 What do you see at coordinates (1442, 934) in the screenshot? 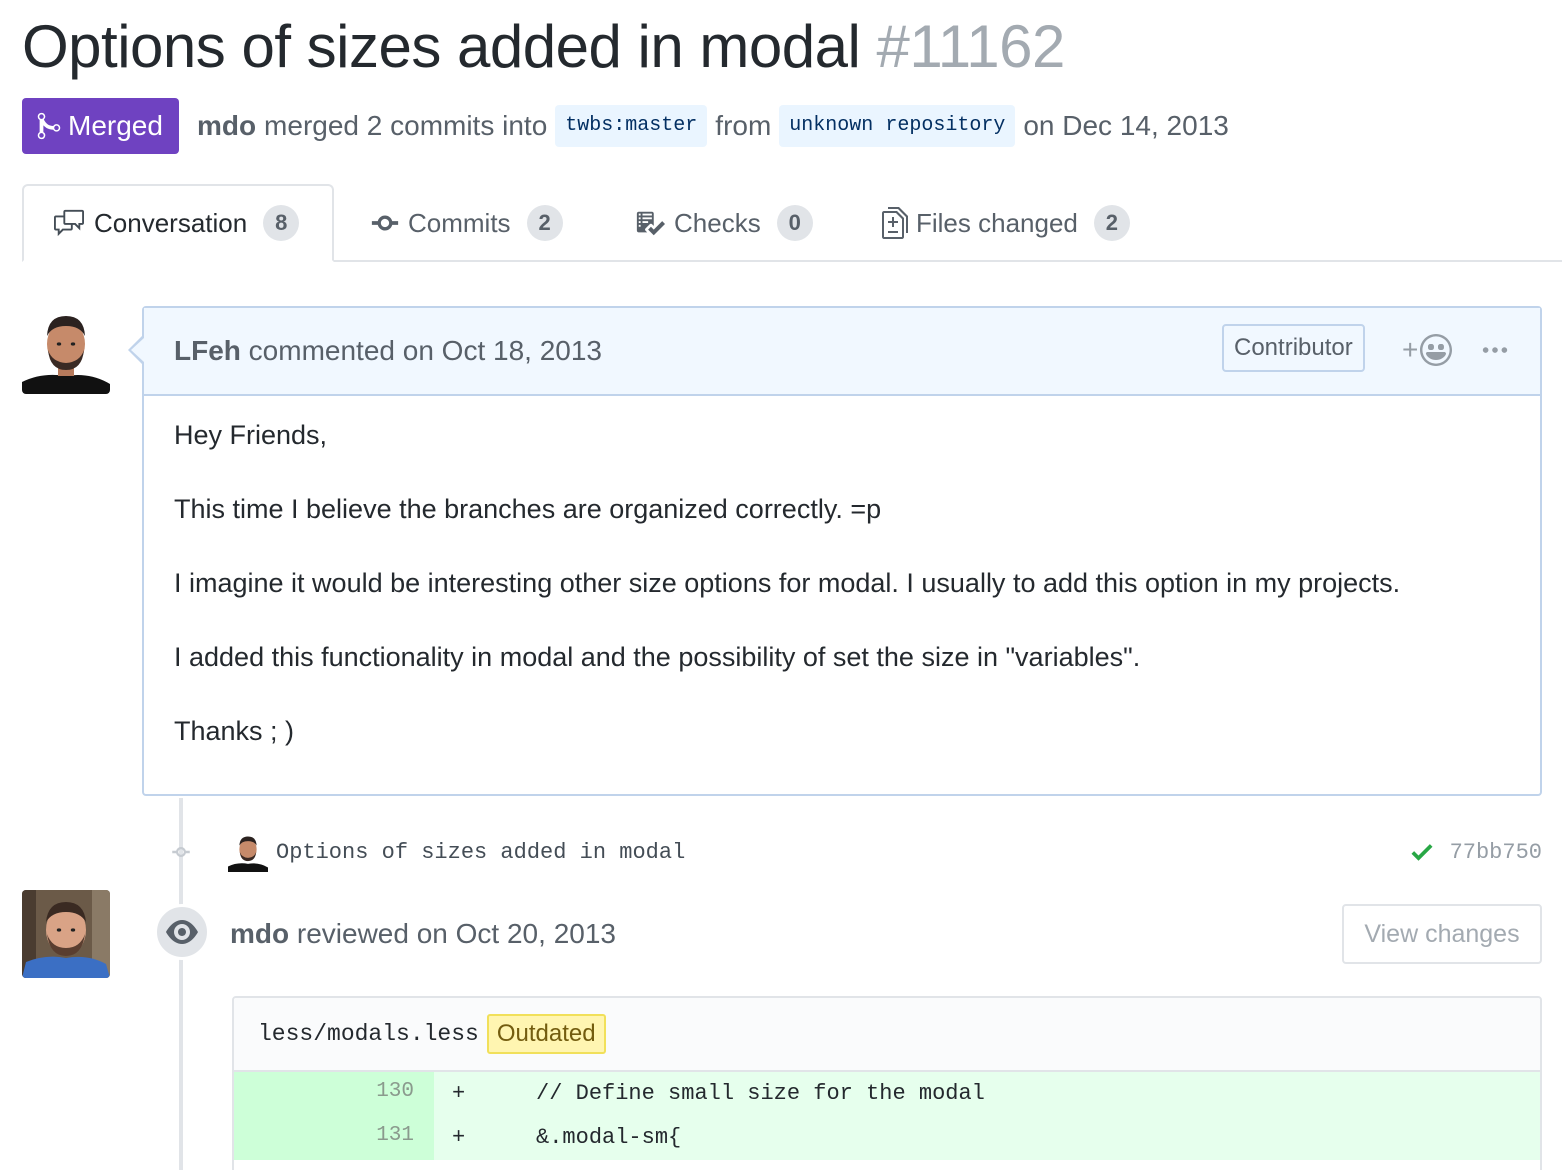
I see `view-changes-button: View changes` at bounding box center [1442, 934].